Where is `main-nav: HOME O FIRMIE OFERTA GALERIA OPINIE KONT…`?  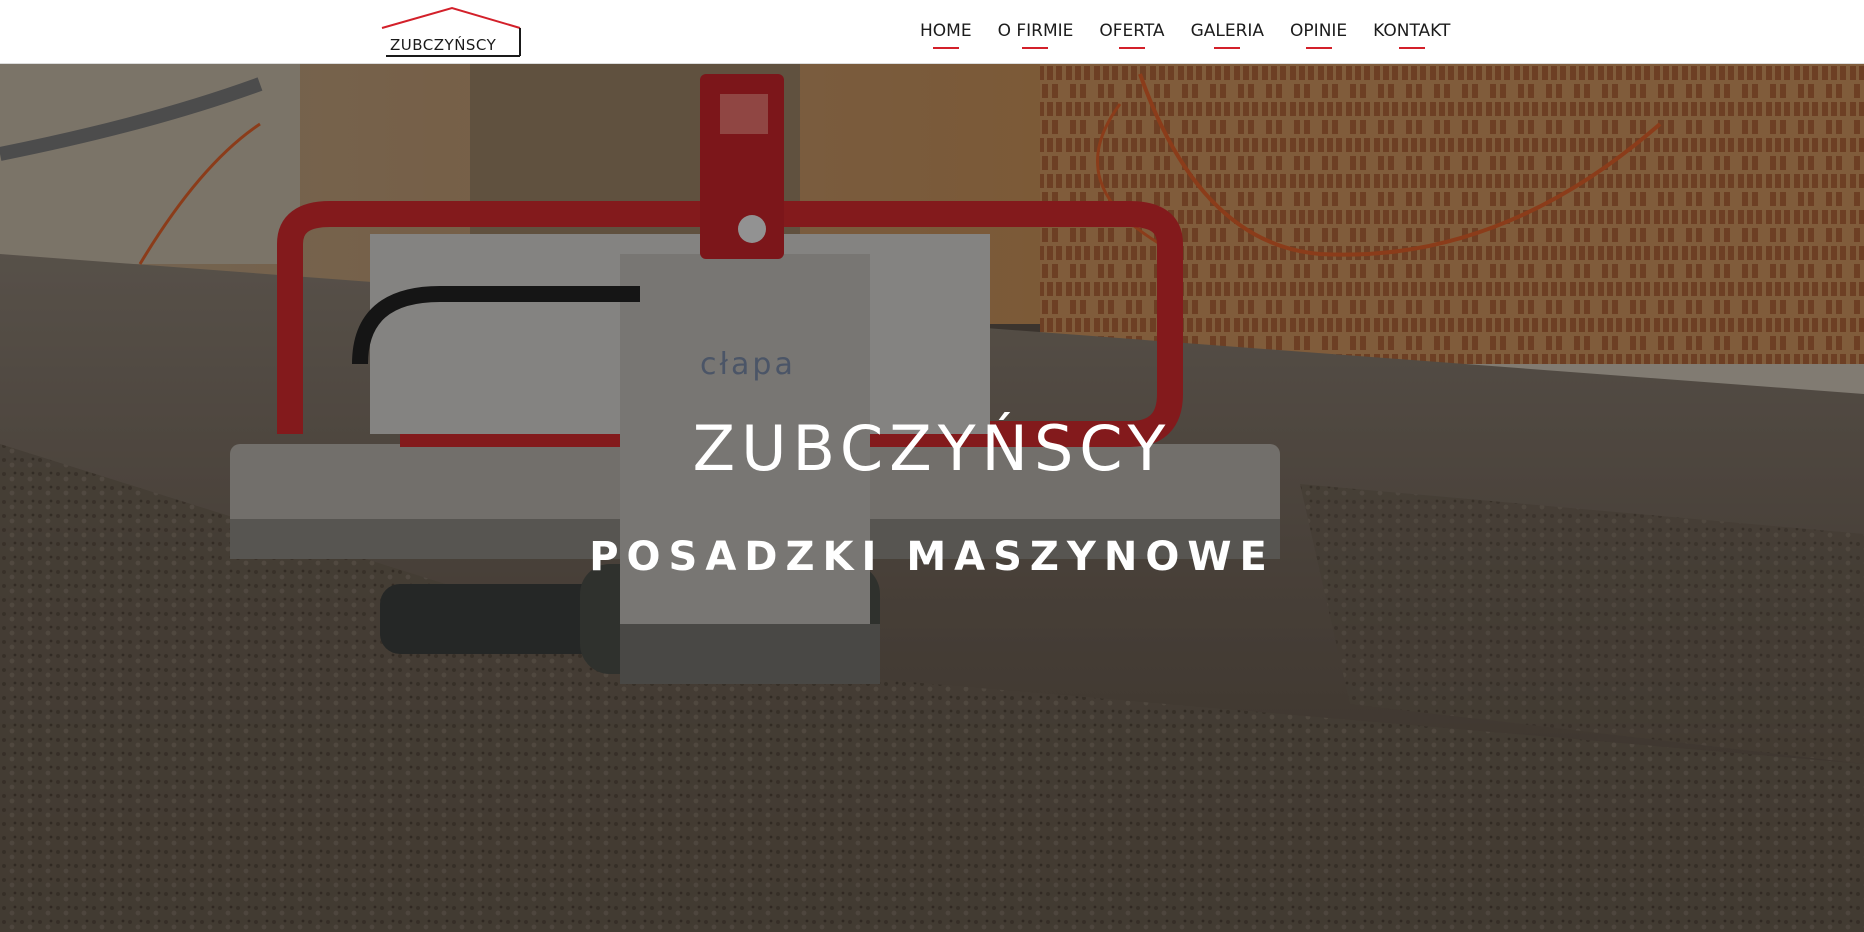 main-nav: HOME O FIRMIE OFERTA GALERIA OPINIE KONT… is located at coordinates (1185, 32).